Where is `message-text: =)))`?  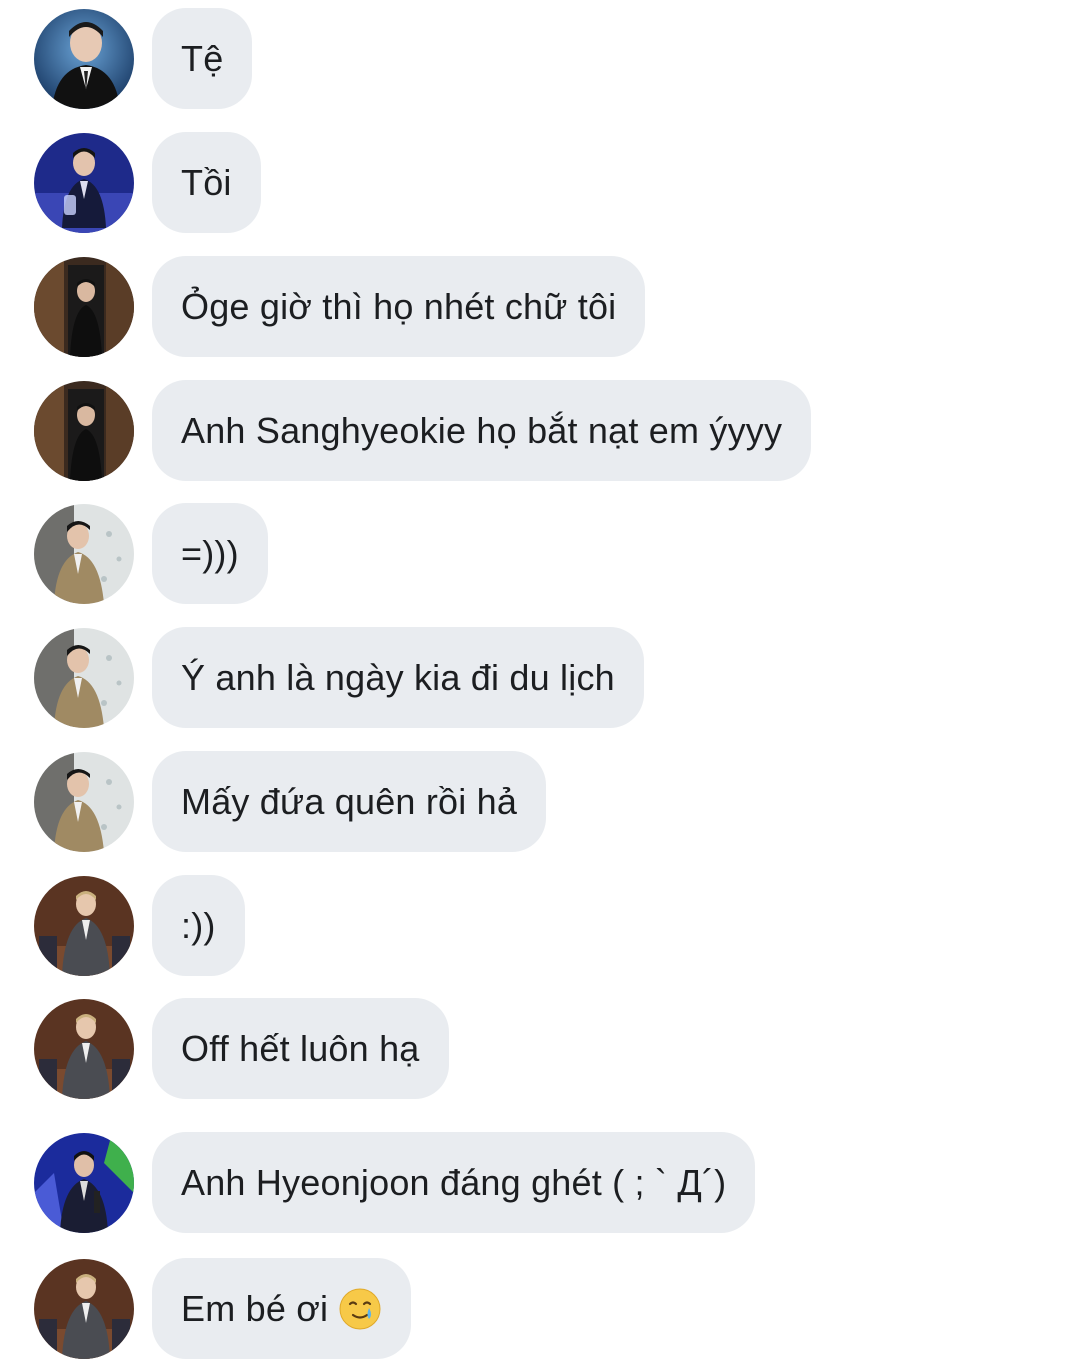
message-text: =))) is located at coordinates (210, 553).